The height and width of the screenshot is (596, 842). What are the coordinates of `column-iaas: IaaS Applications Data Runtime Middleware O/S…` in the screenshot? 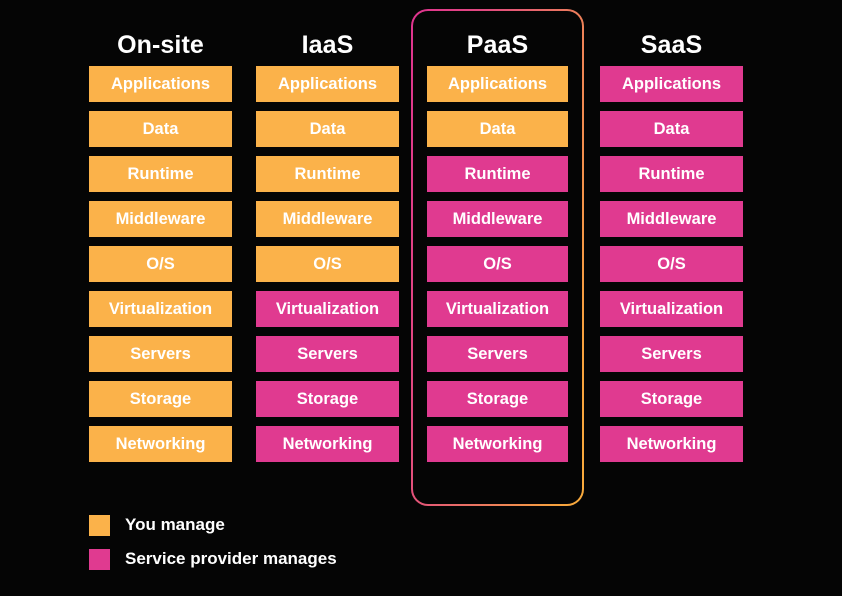 It's located at (327, 247).